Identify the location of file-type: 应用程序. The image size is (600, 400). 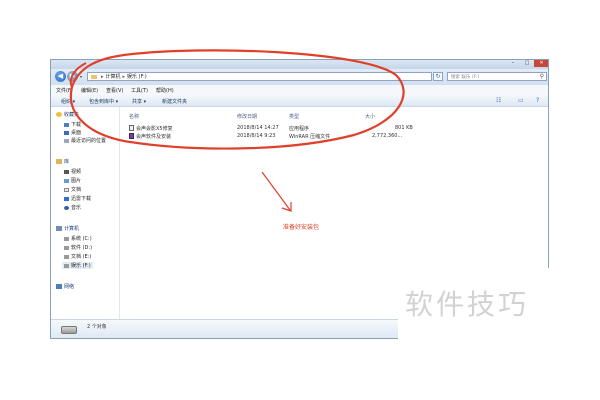
(299, 129).